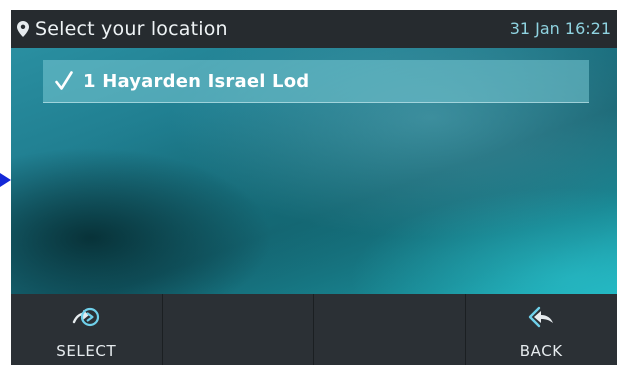  I want to click on page-title: Select your location, so click(131, 29).